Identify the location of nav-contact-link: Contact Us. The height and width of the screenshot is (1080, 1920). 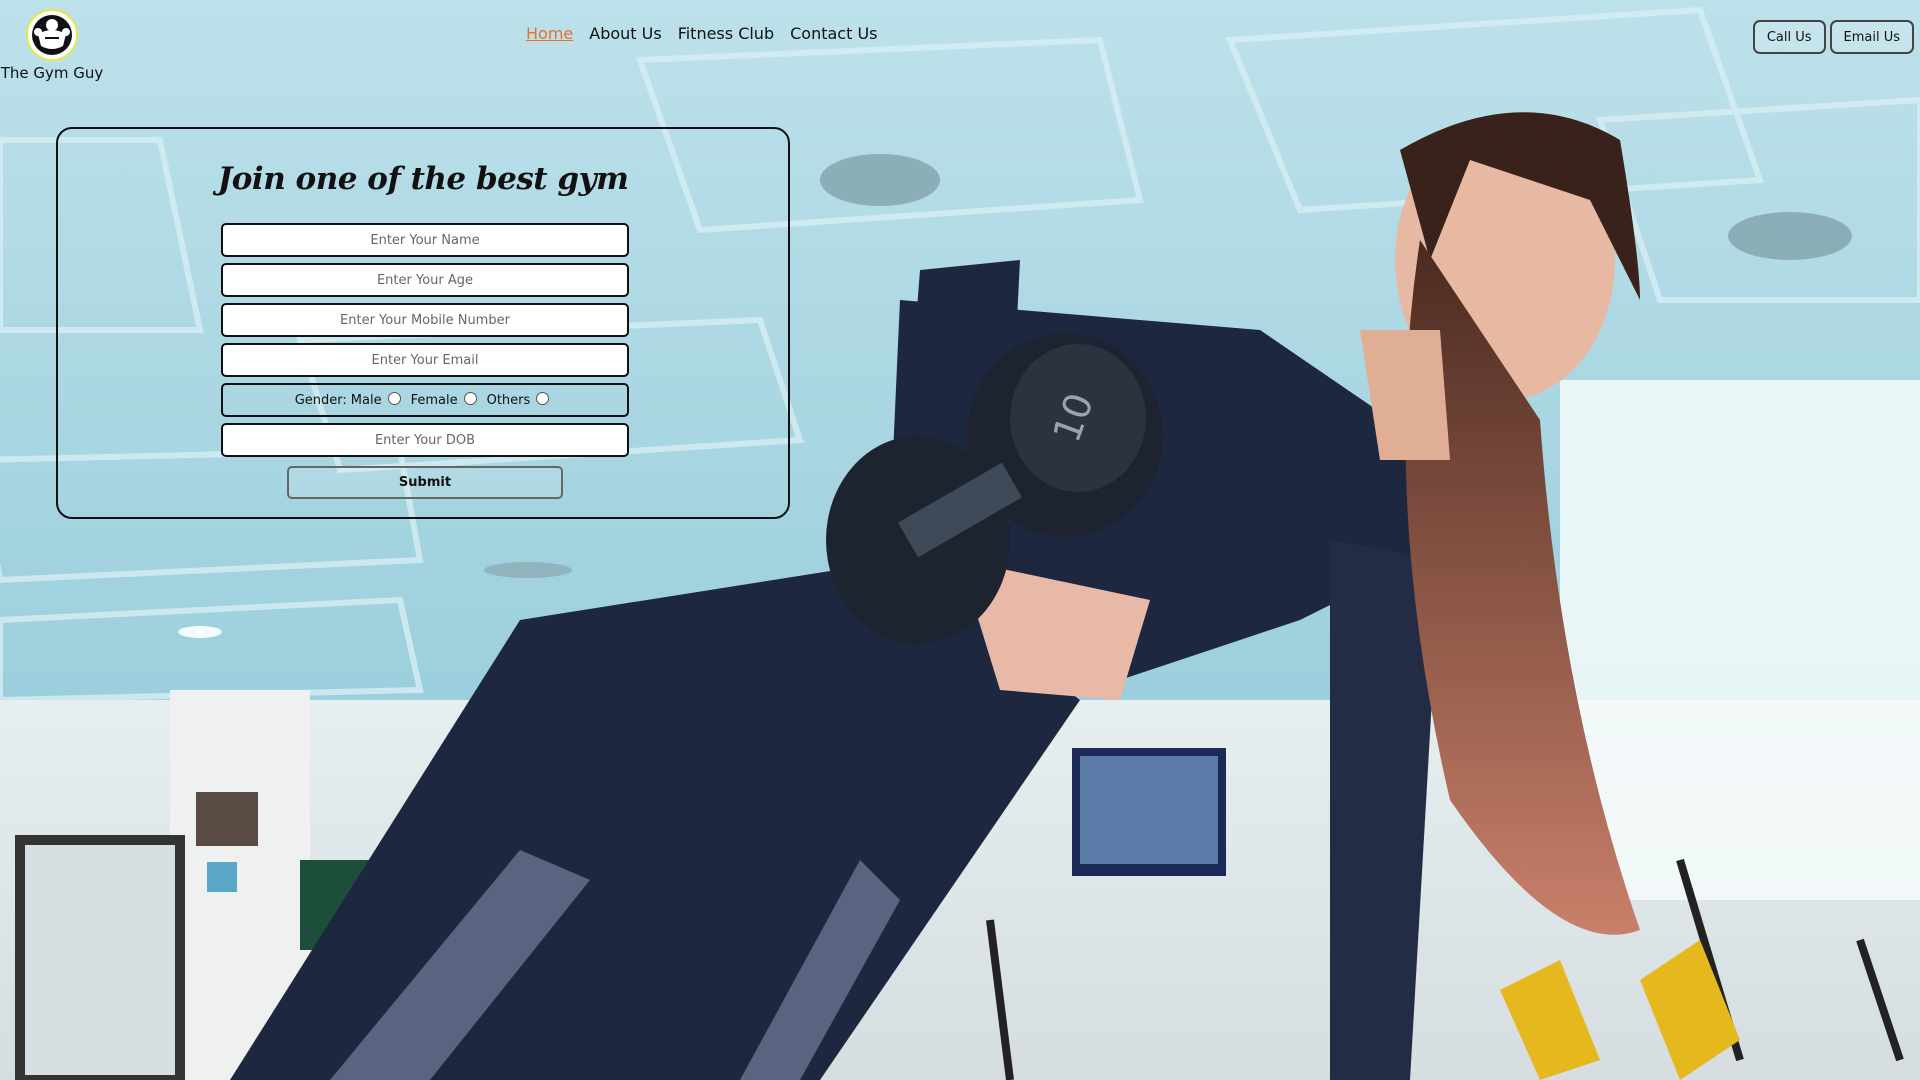
(833, 33).